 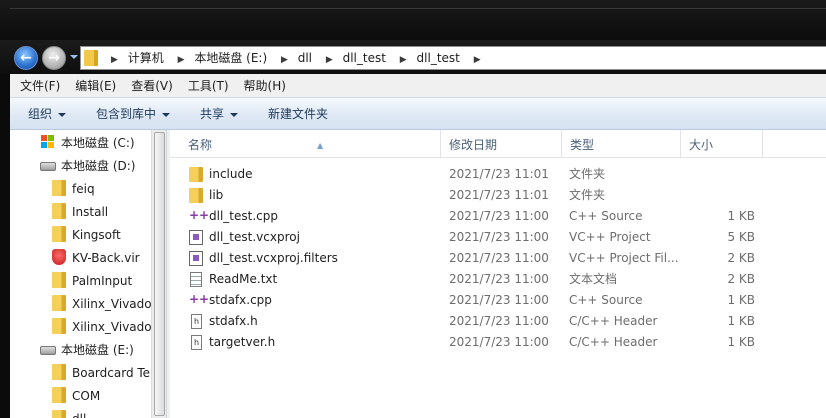 What do you see at coordinates (621, 144) in the screenshot?
I see `column-header-type: 类型` at bounding box center [621, 144].